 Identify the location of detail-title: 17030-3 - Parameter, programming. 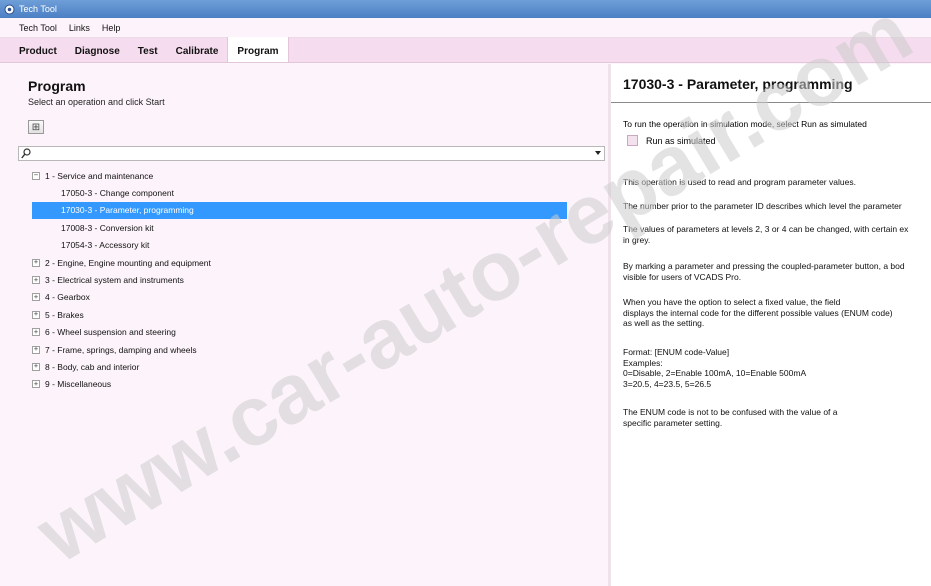
(738, 84).